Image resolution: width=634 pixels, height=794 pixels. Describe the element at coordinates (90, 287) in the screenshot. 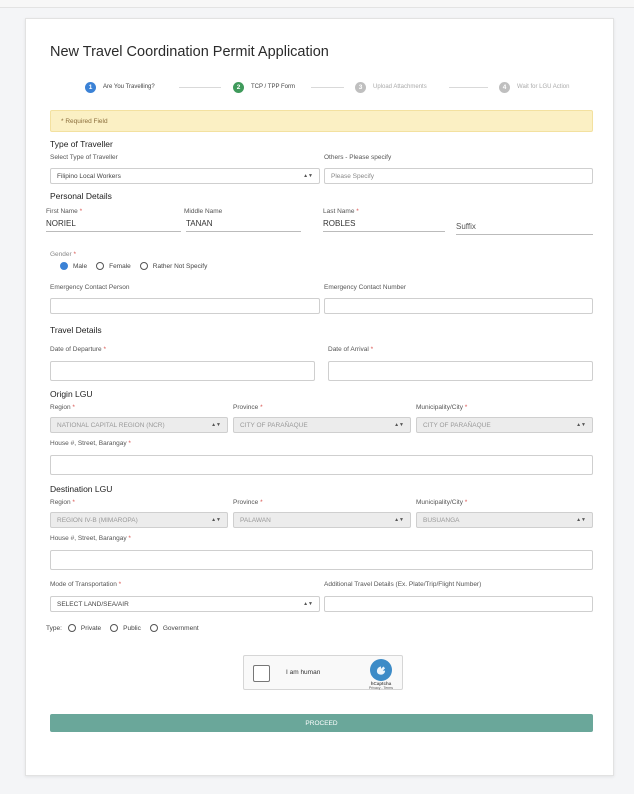

I see `emergency-person-label: Emergency Contact Person` at that location.